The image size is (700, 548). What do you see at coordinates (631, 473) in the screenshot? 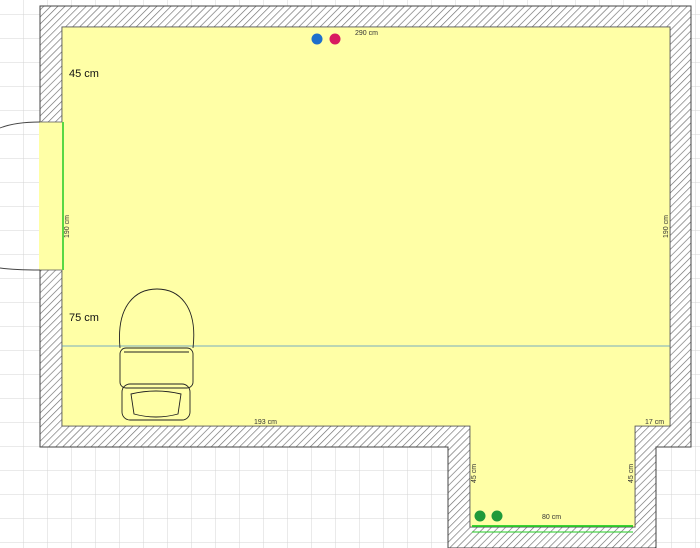
I see `alcove-right-depth-label: 45 cm` at bounding box center [631, 473].